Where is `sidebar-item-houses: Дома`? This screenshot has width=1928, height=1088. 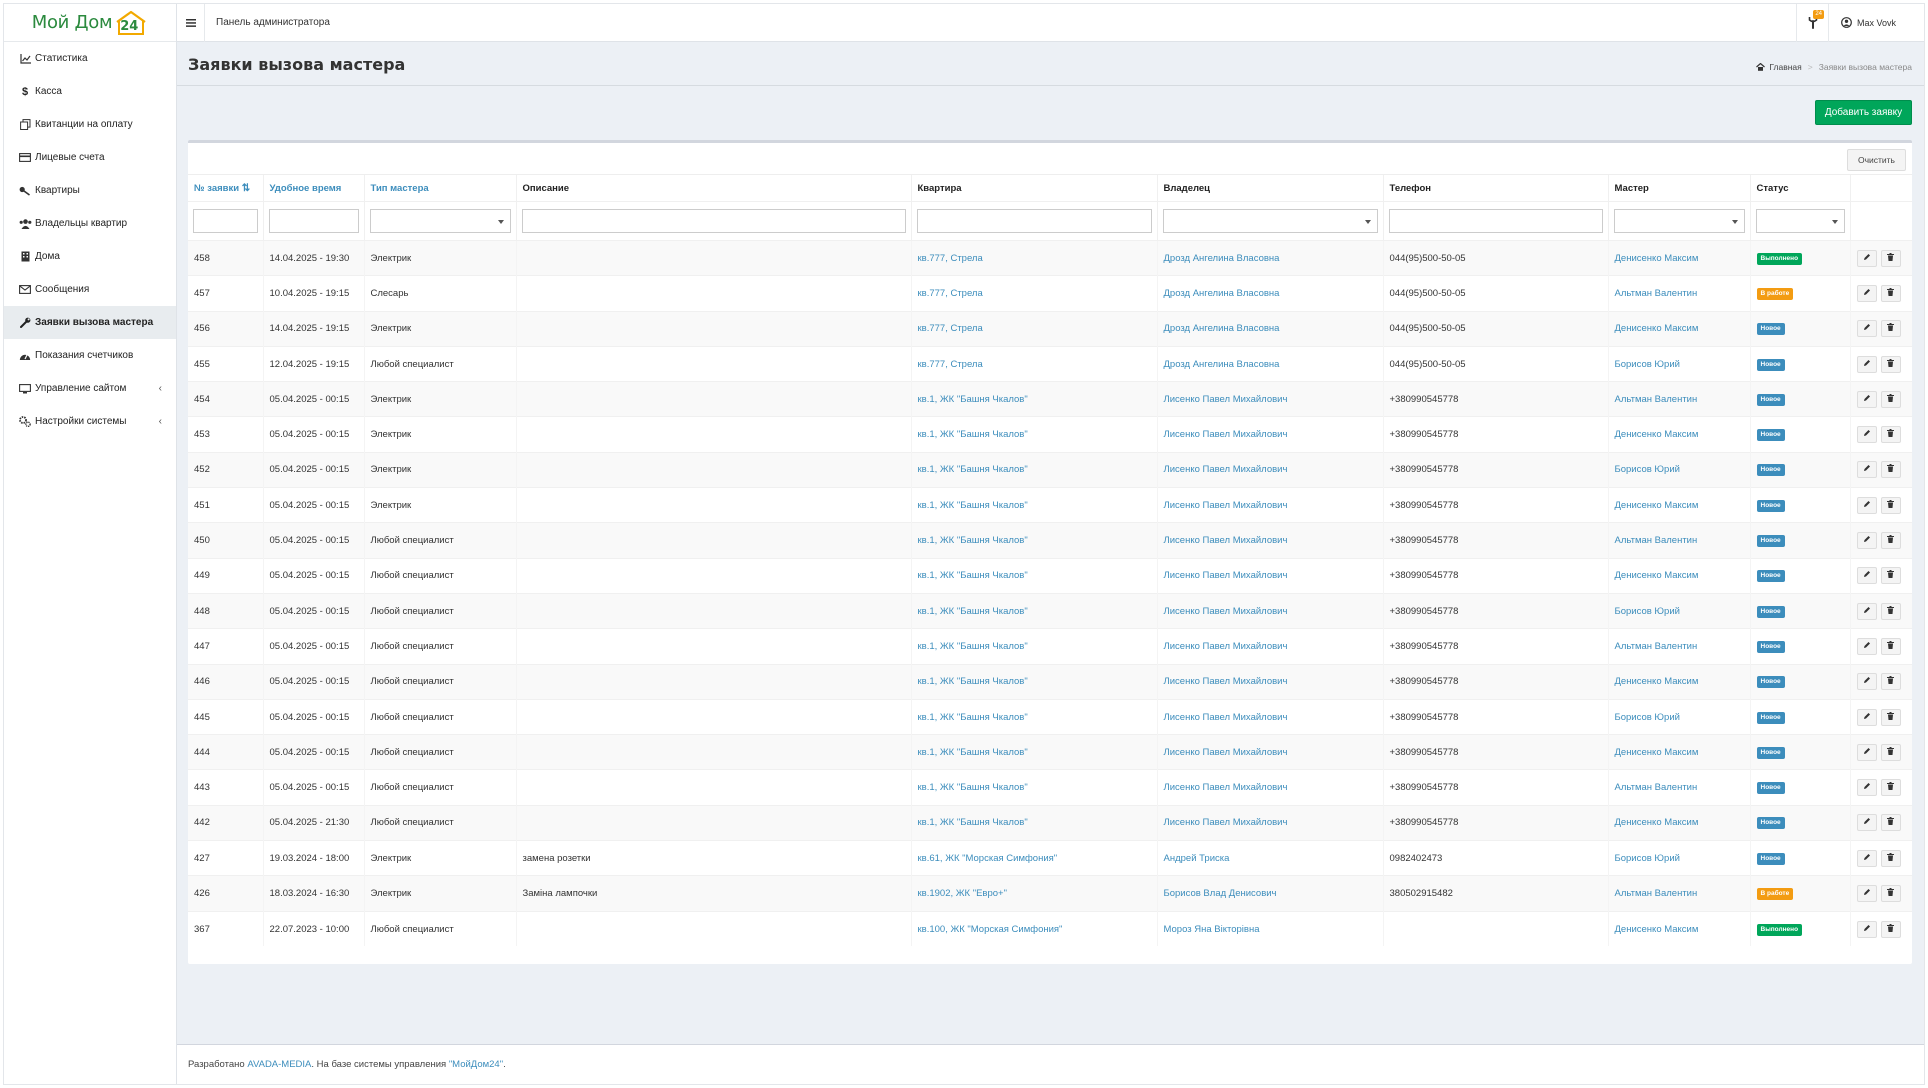
sidebar-item-houses: Дома is located at coordinates (90, 256).